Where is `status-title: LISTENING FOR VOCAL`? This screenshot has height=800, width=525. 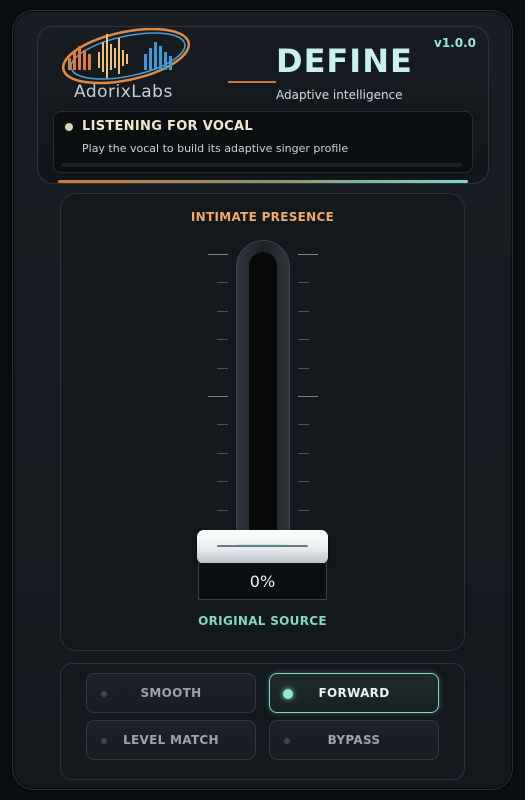
status-title: LISTENING FOR VOCAL is located at coordinates (167, 126).